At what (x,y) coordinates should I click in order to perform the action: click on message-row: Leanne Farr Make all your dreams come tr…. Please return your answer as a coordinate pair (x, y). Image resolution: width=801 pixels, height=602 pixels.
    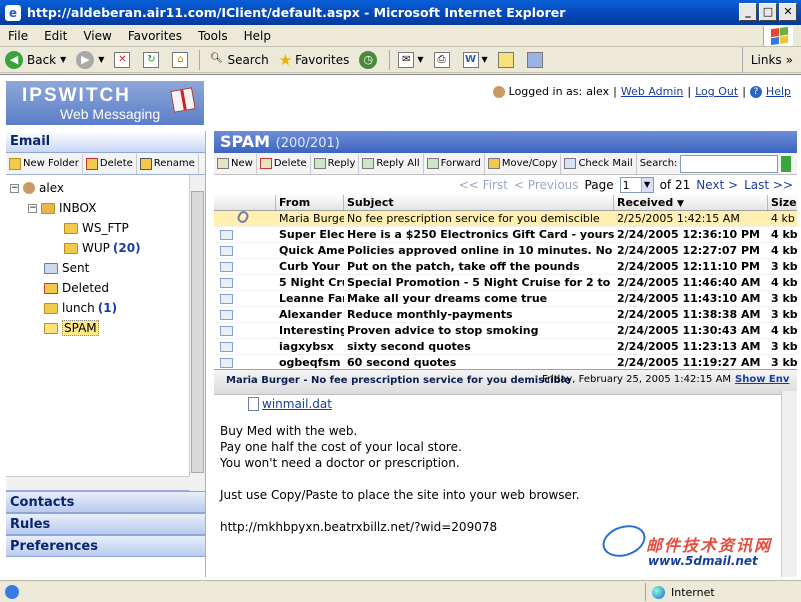
    Looking at the image, I should click on (505, 299).